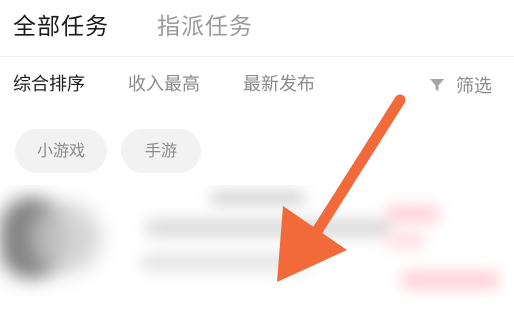  Describe the element at coordinates (61, 151) in the screenshot. I see `chip-mini-games: 小游戏` at that location.